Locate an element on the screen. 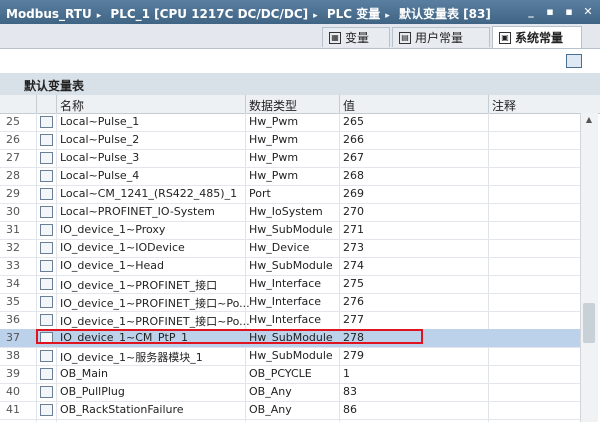  constant-name: IO_device_1~CM_PtP_1 is located at coordinates (124, 337).